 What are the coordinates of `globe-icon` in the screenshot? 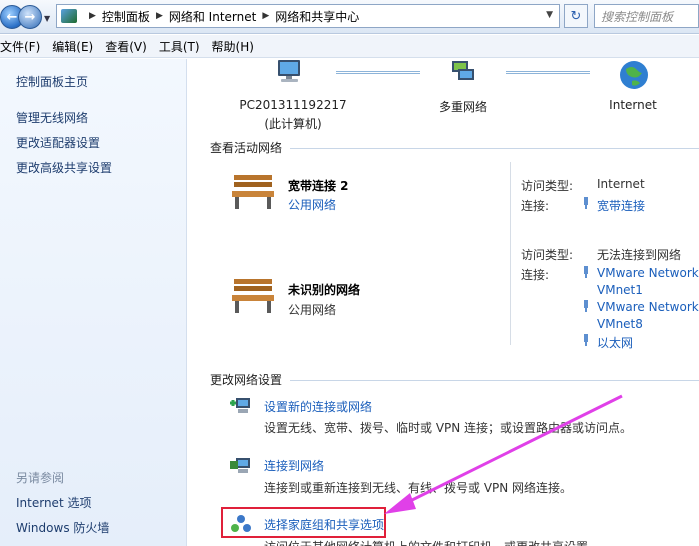 It's located at (634, 75).